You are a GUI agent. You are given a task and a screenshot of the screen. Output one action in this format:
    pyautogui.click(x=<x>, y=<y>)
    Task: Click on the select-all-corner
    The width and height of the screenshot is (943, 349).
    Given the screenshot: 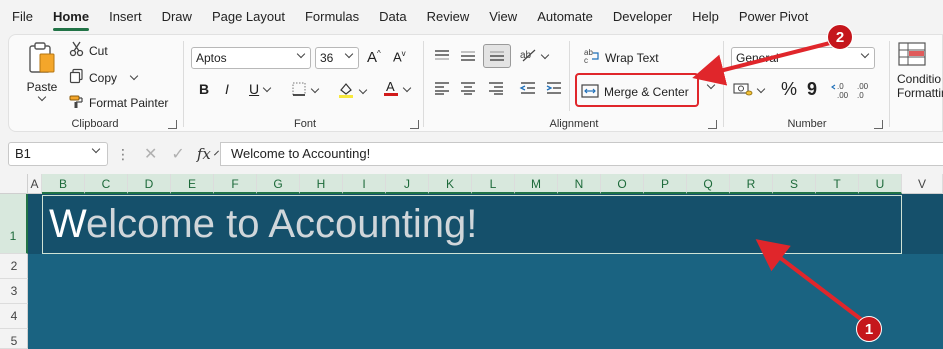 What is the action you would take?
    pyautogui.click(x=14, y=184)
    